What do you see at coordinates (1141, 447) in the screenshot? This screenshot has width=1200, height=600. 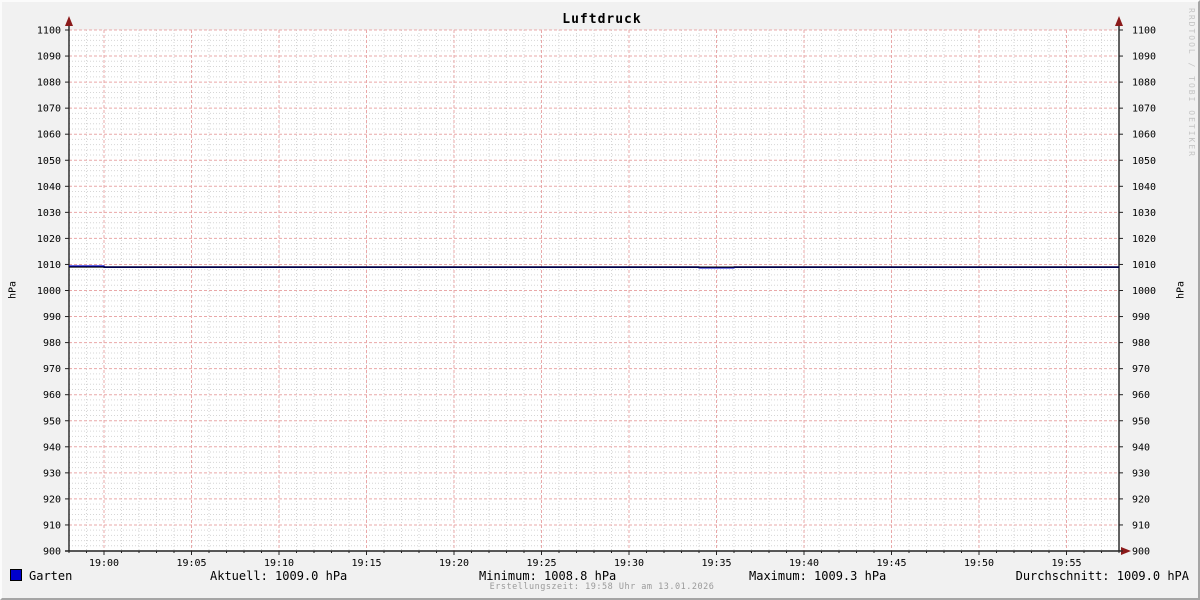 I see `y-tick-label-right: 940` at bounding box center [1141, 447].